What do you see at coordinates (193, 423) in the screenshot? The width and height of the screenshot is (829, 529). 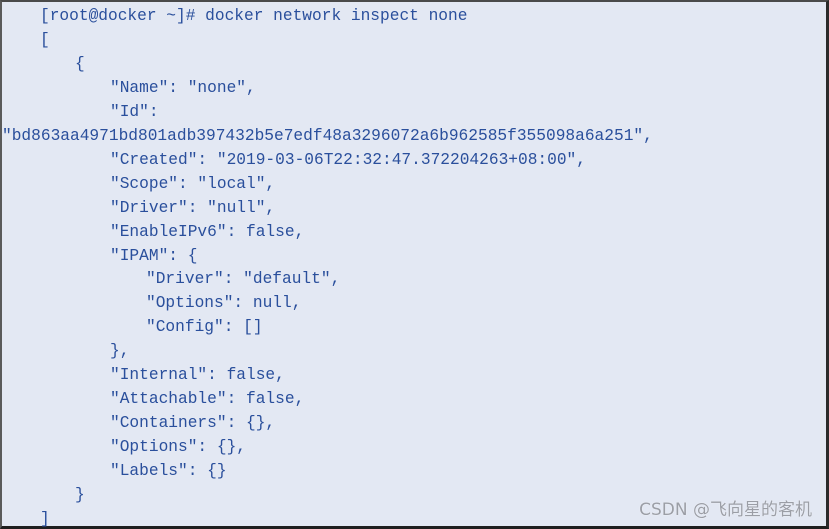 I see `output-line: "Containers": {},` at bounding box center [193, 423].